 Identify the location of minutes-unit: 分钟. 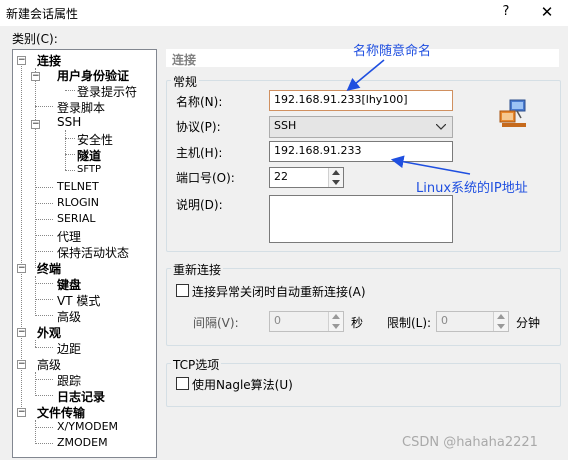
(528, 323).